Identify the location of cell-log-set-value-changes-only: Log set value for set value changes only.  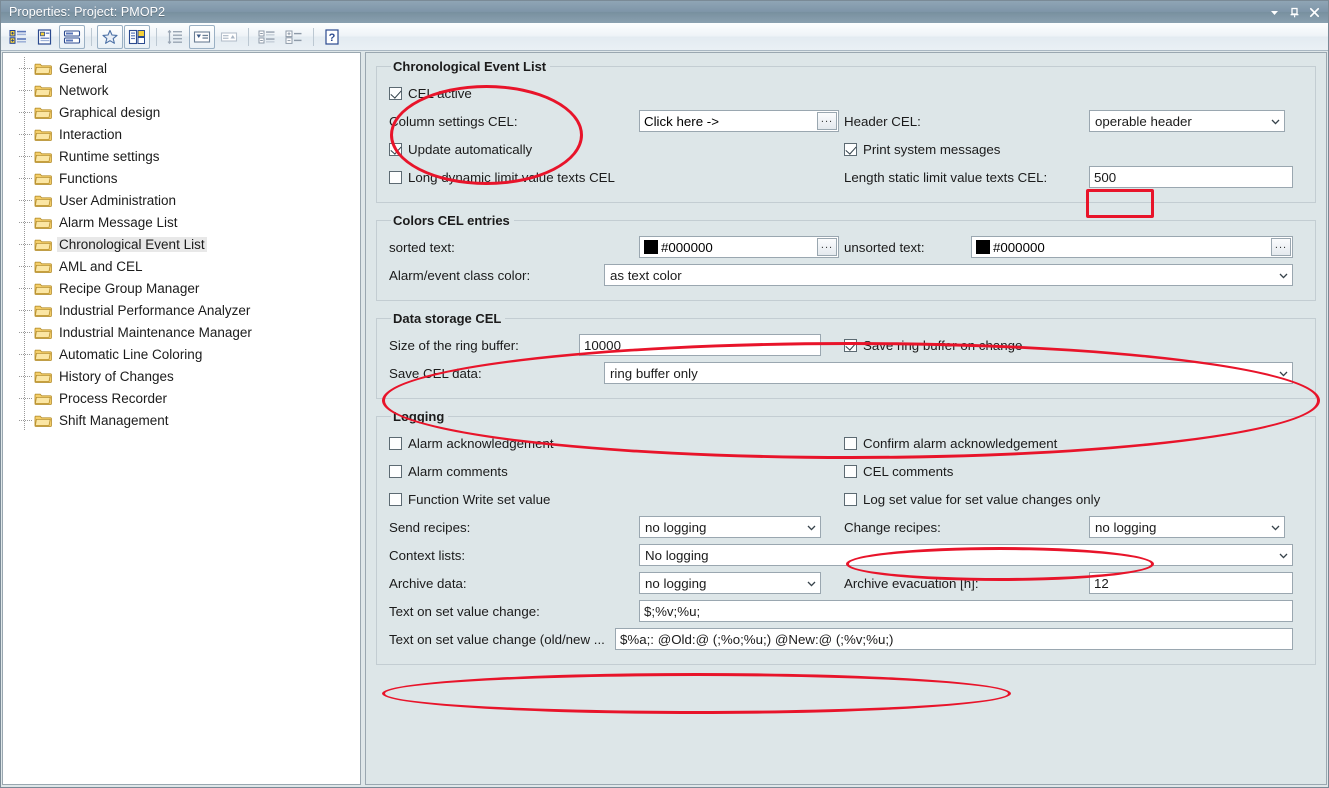
(1073, 499).